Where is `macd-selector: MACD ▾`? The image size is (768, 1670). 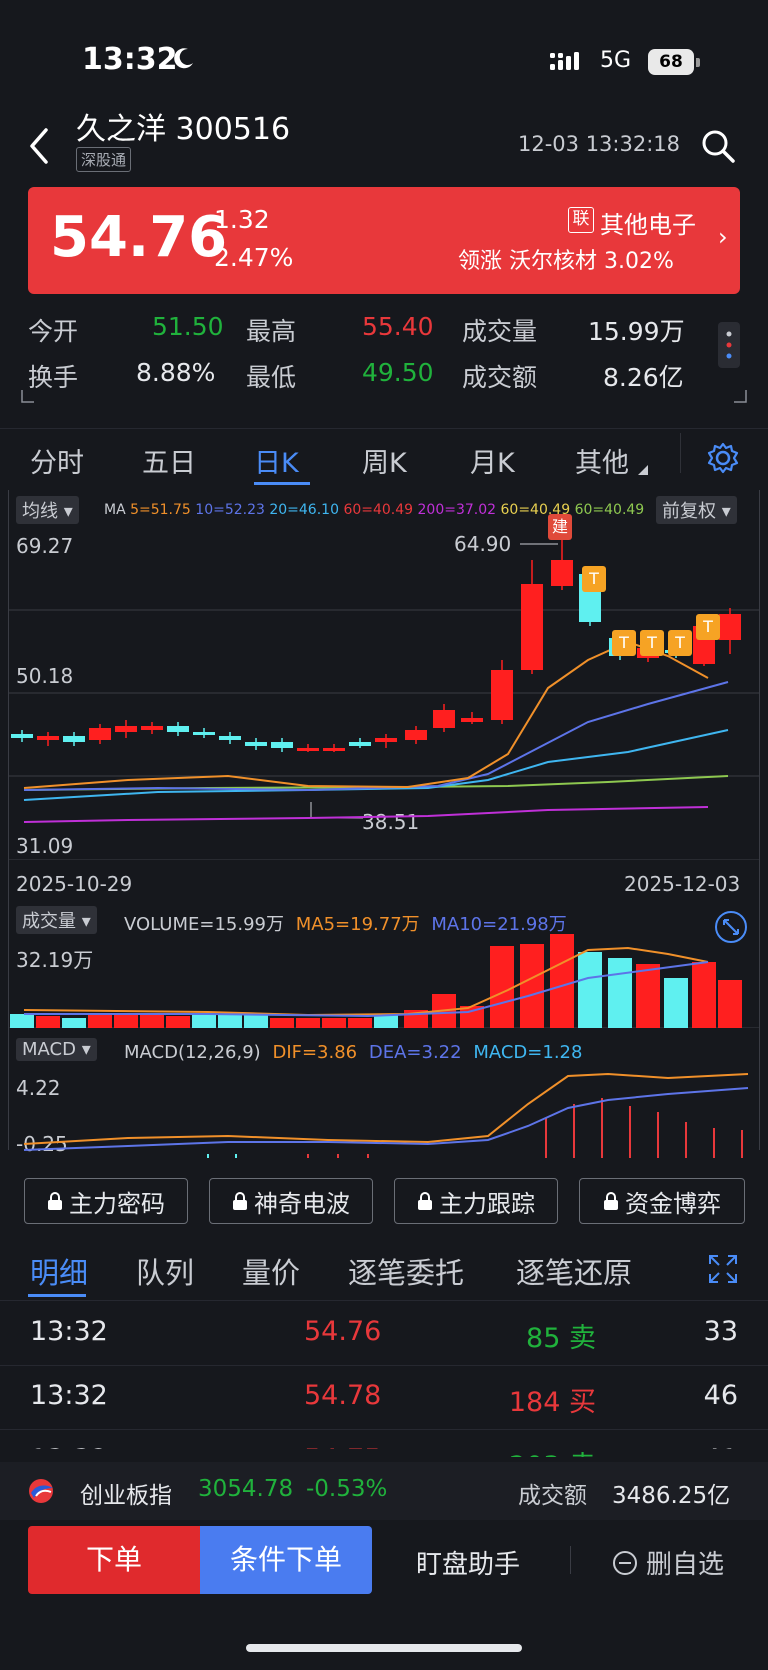 macd-selector: MACD ▾ is located at coordinates (56, 1049).